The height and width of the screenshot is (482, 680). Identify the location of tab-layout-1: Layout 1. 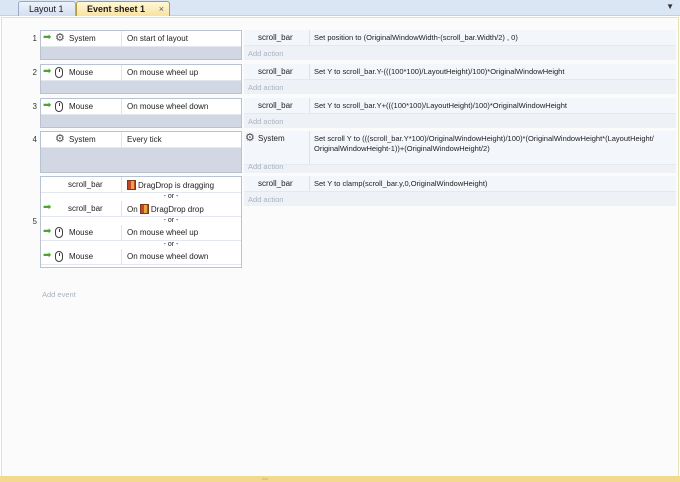
(47, 8).